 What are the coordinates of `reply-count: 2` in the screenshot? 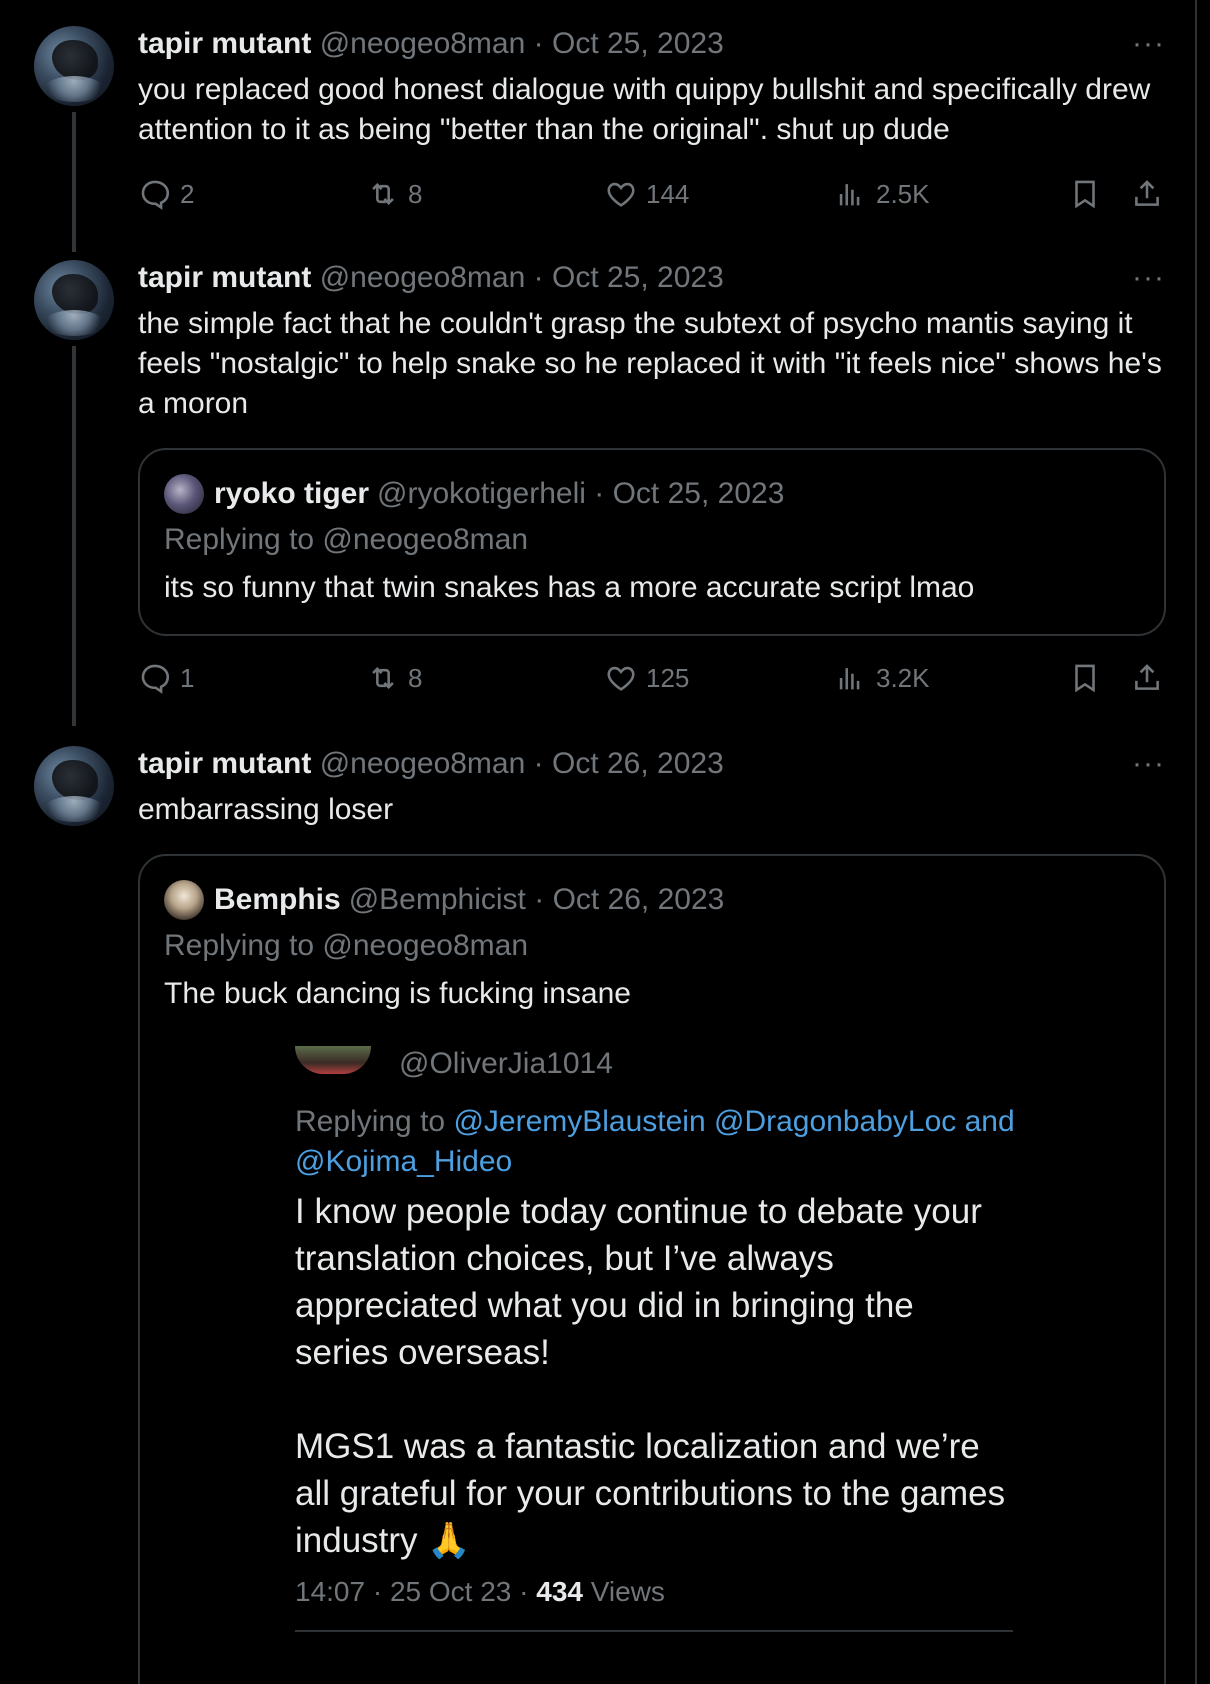 It's located at (187, 193).